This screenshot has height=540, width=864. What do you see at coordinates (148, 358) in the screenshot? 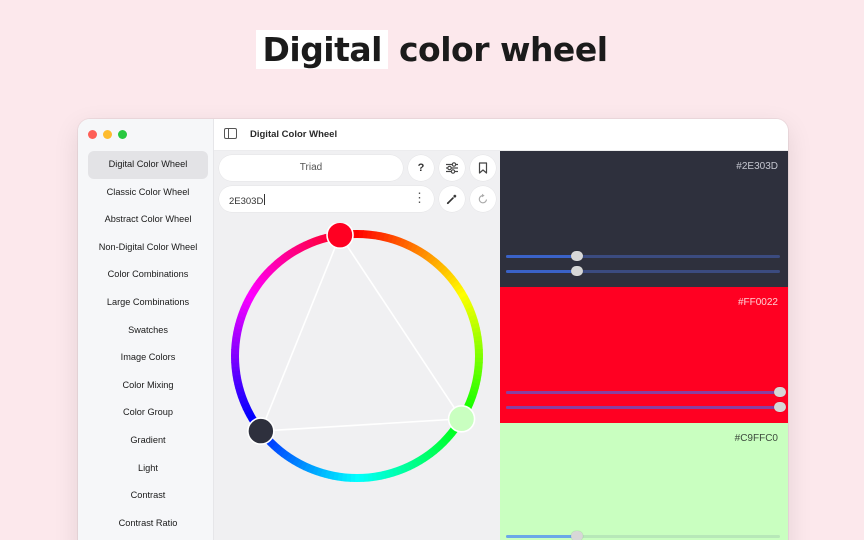
I see `sidebar-item: Image Colors` at bounding box center [148, 358].